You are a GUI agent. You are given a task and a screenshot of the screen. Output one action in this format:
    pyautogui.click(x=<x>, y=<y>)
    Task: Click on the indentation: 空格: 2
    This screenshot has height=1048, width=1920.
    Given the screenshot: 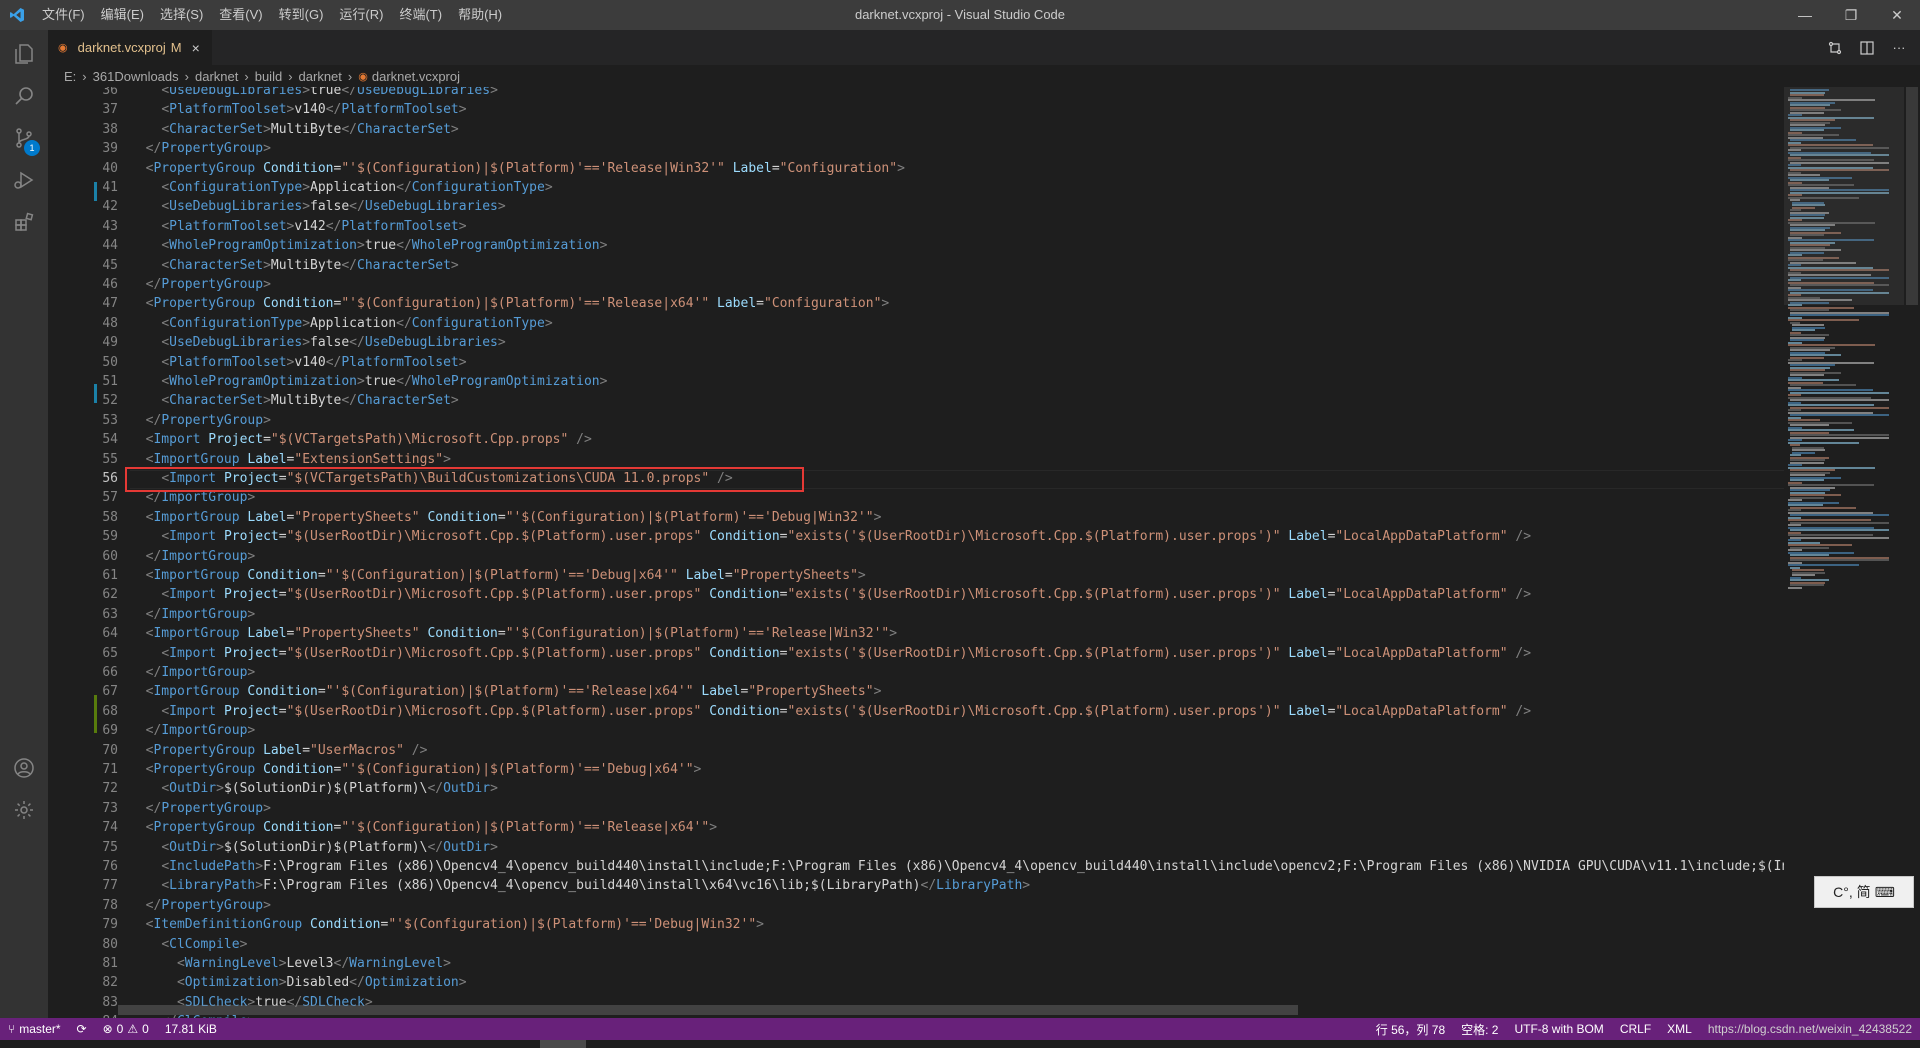 What is the action you would take?
    pyautogui.click(x=1479, y=1029)
    